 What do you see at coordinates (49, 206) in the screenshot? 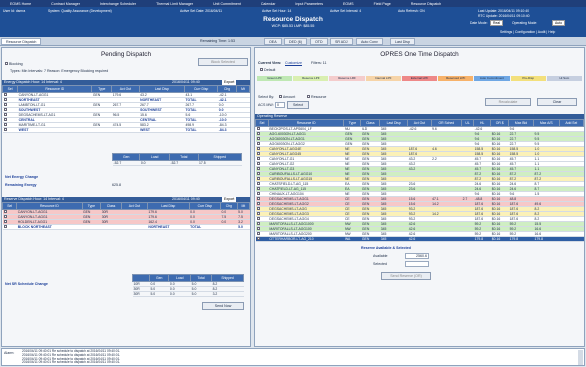
I see `reserve-col-header: Resource ID` at bounding box center [49, 206].